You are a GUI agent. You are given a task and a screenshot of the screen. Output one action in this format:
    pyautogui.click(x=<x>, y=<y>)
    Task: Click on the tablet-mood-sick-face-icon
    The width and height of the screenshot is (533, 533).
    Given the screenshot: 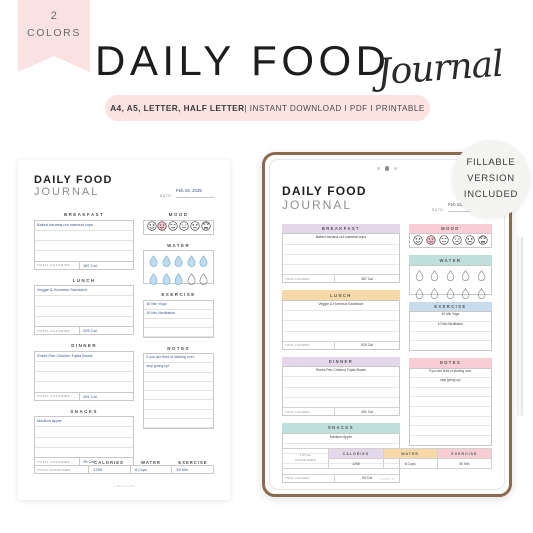 What is the action you would take?
    pyautogui.click(x=482, y=241)
    